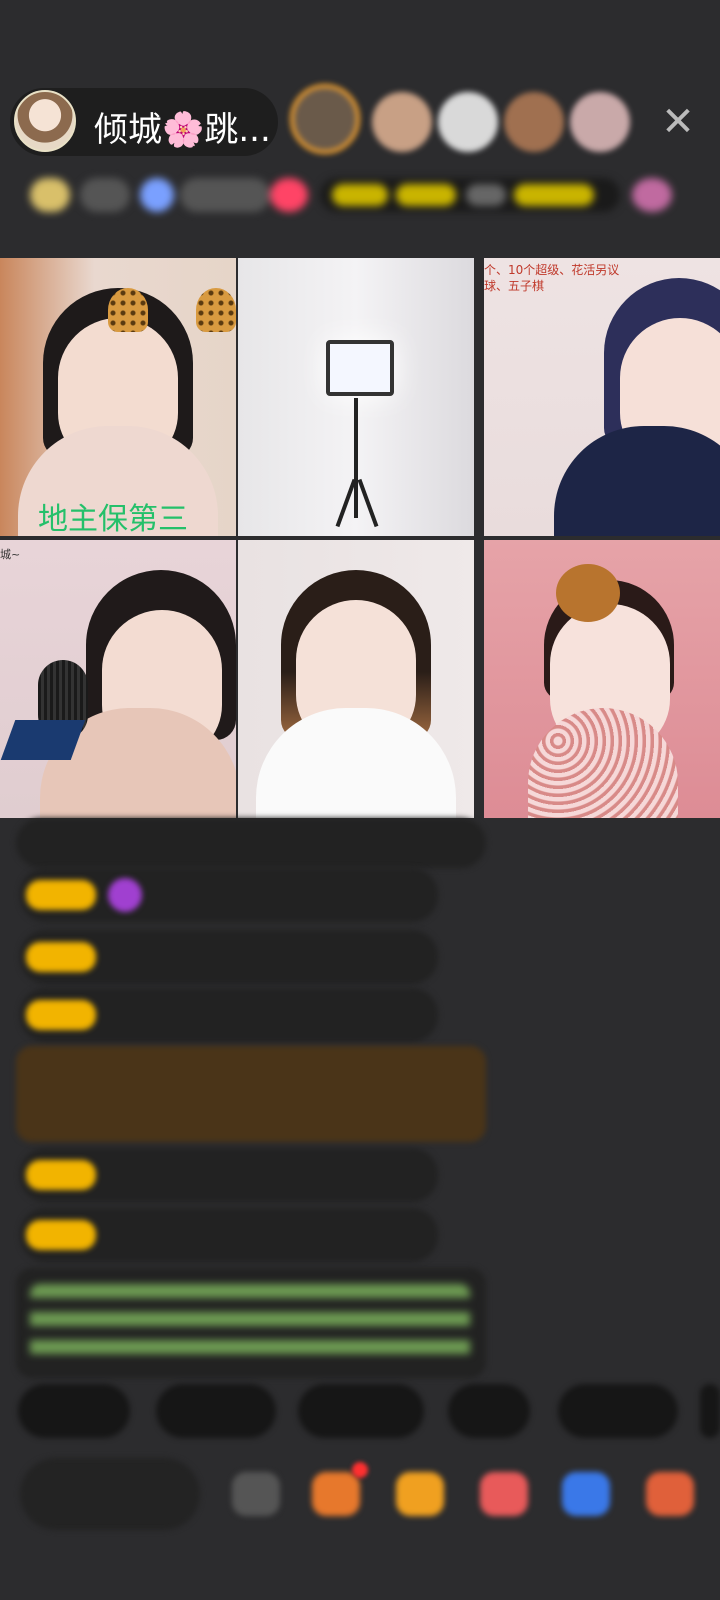 The height and width of the screenshot is (1600, 720). I want to click on quick-reply-bar, so click(369, 1411).